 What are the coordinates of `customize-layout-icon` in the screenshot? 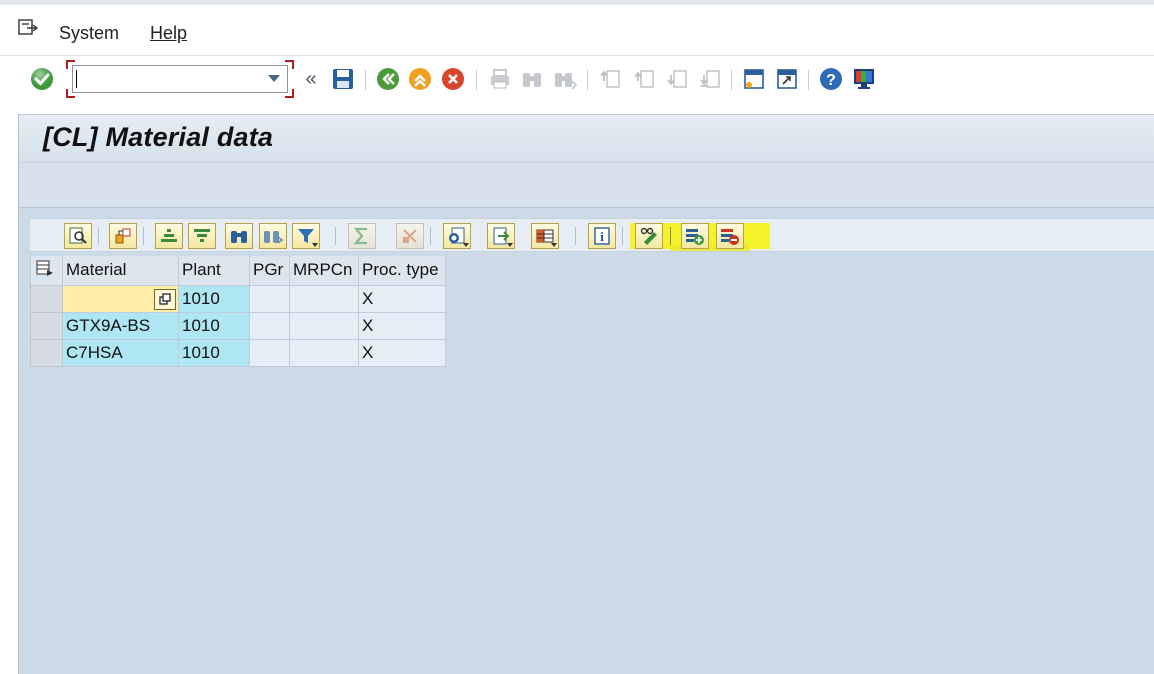 It's located at (864, 79).